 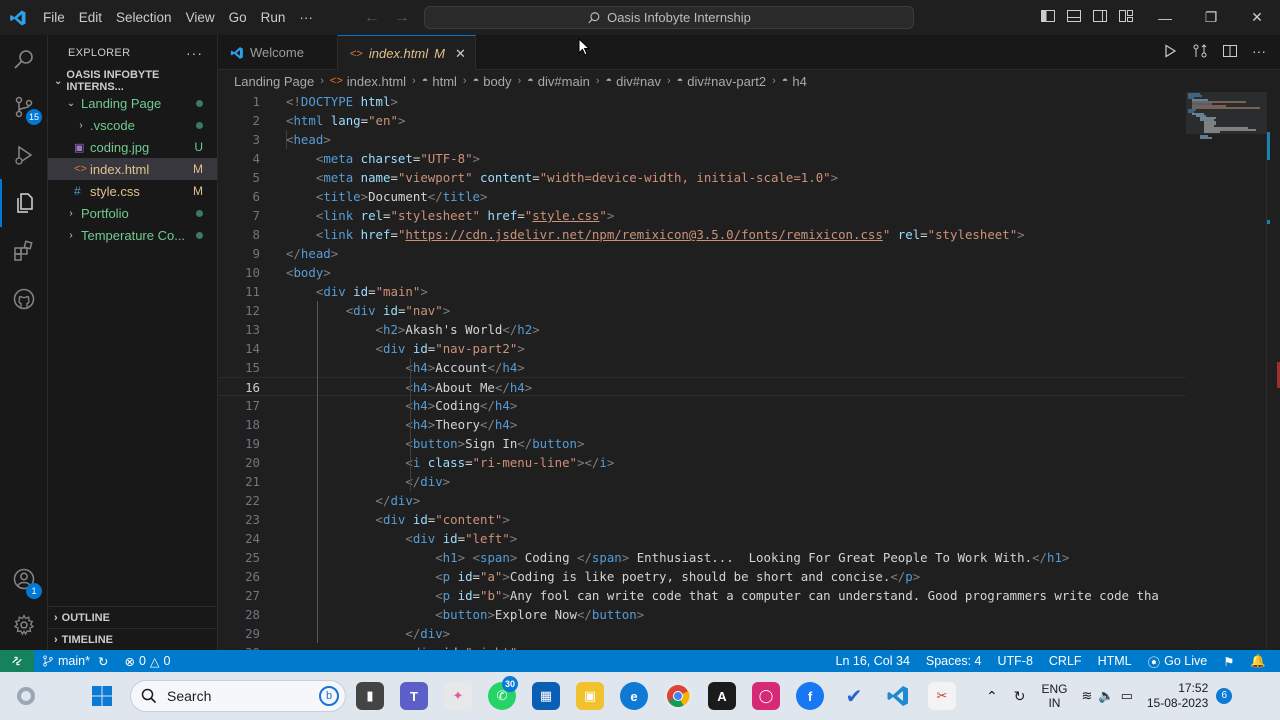 What do you see at coordinates (799, 81) in the screenshot?
I see `breadcrumb-item: h4` at bounding box center [799, 81].